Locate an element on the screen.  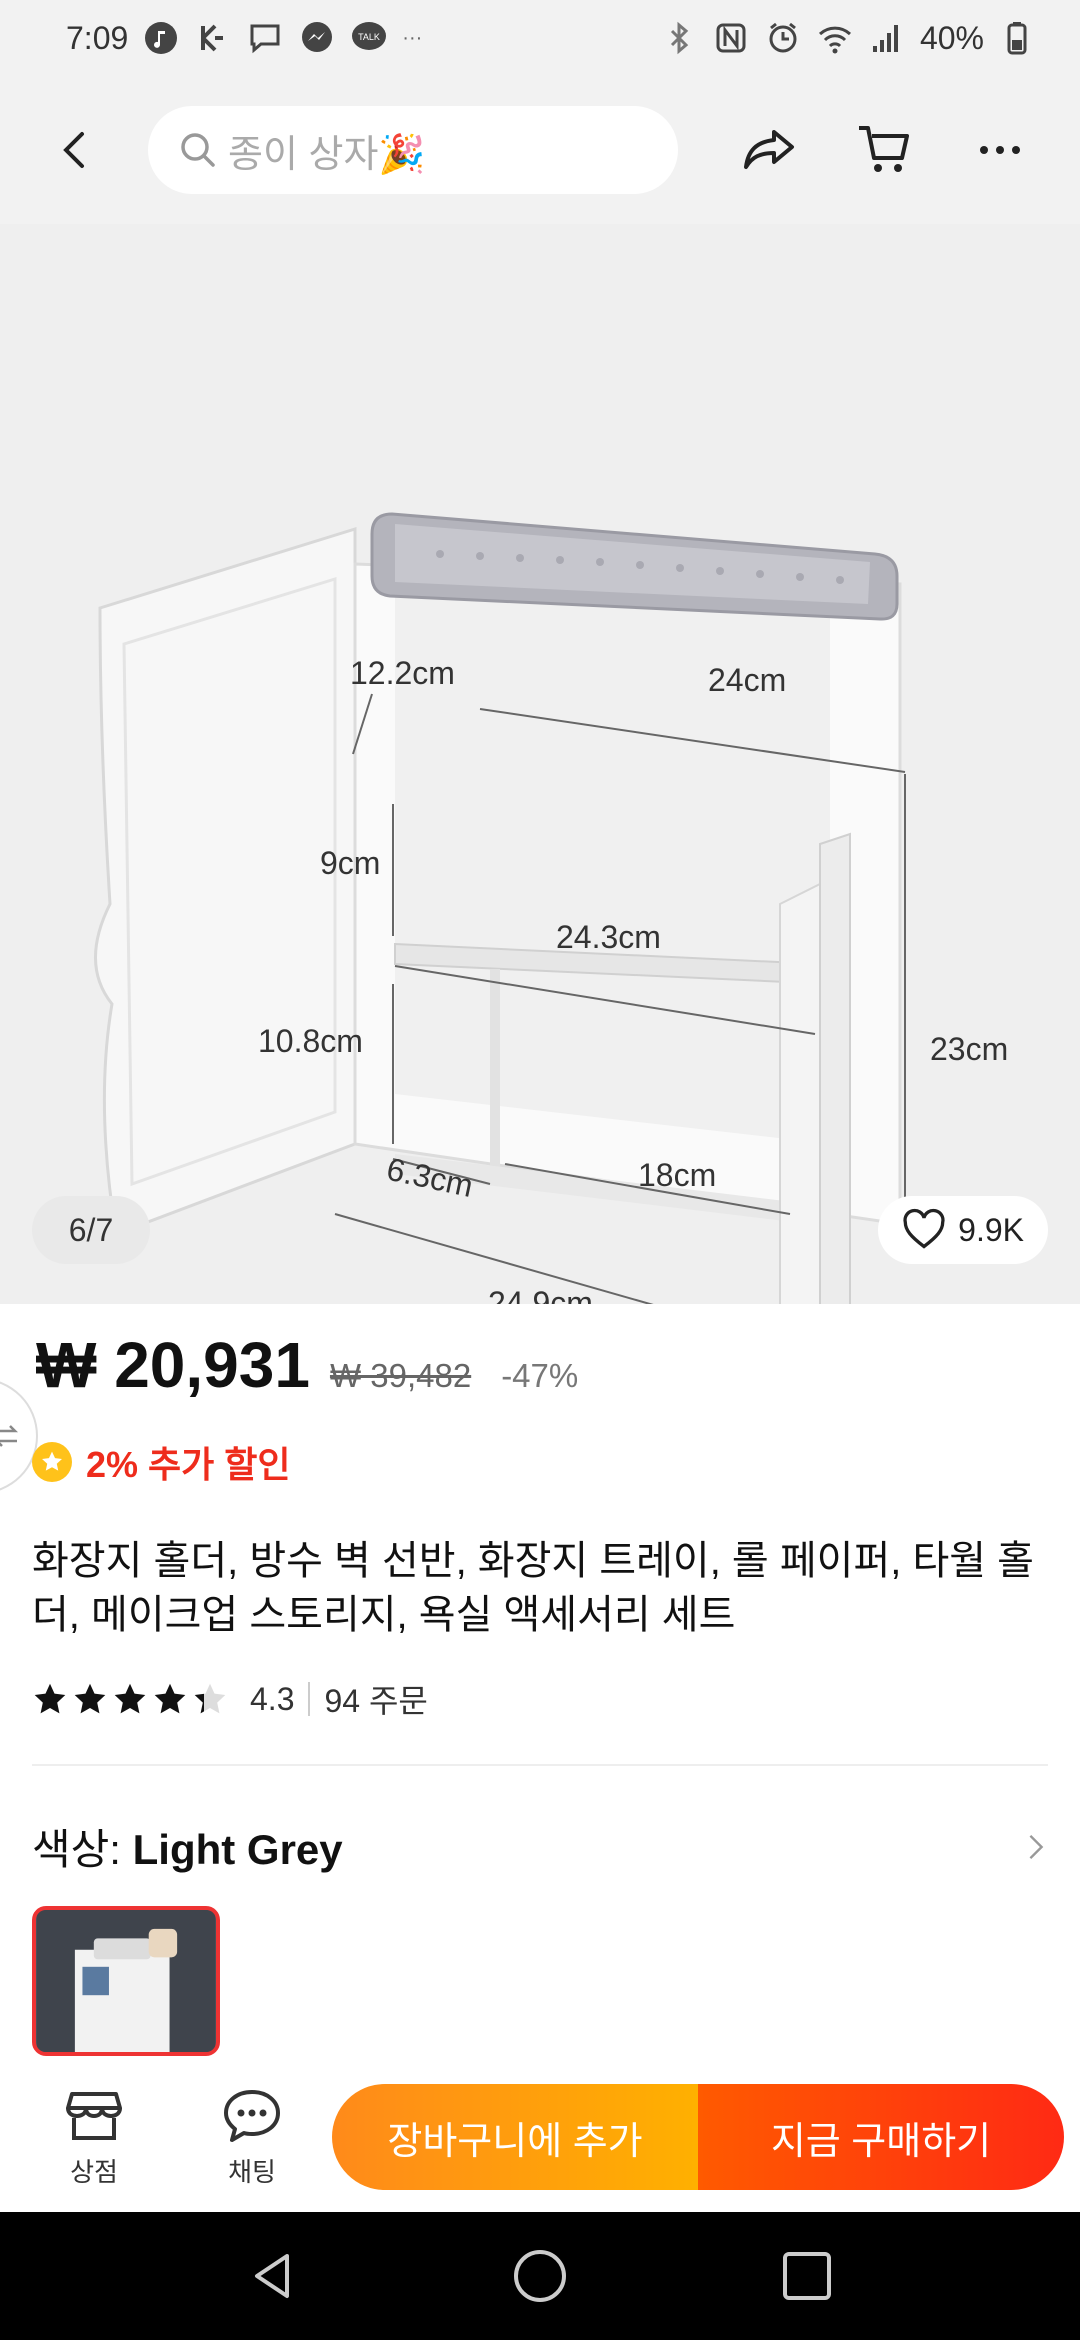
system-navigation-bar is located at coordinates (540, 2276).